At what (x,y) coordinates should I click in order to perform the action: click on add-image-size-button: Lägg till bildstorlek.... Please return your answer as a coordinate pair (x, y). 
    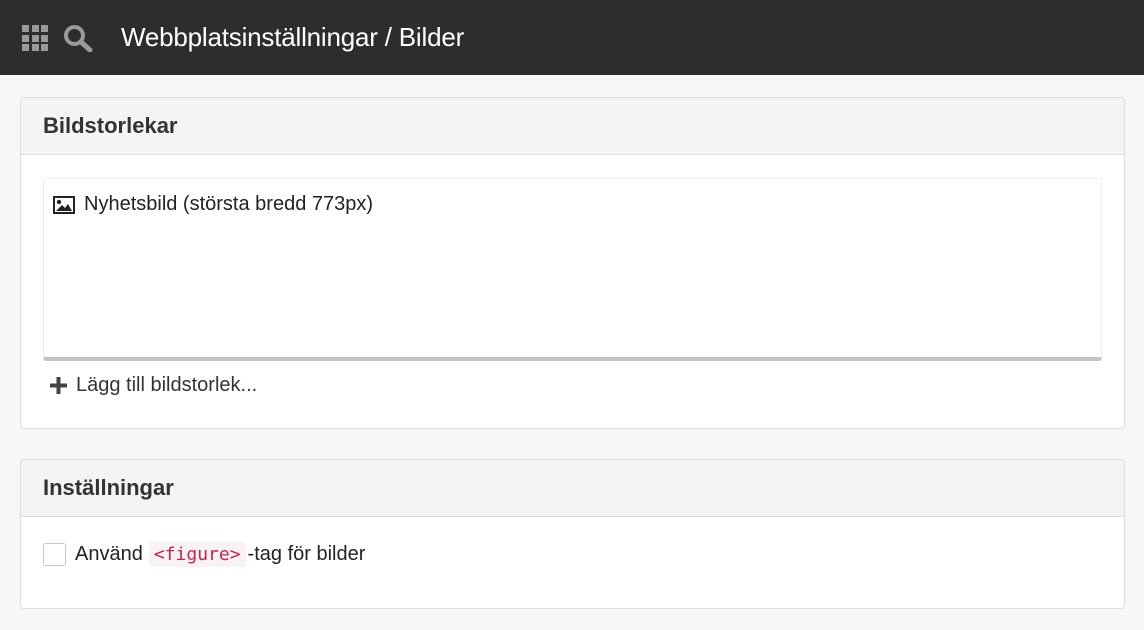
    Looking at the image, I should click on (153, 385).